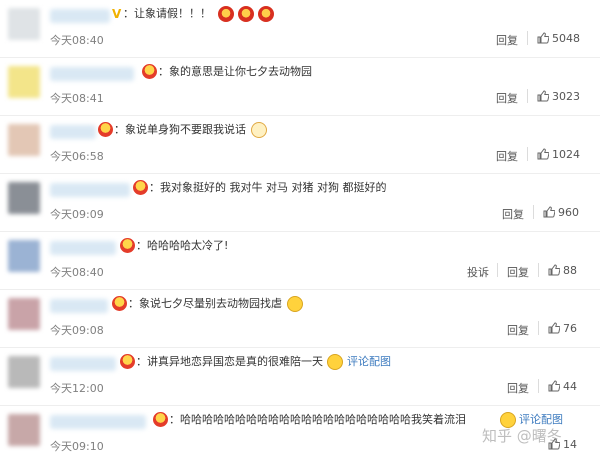 The image size is (600, 468). What do you see at coordinates (300, 377) in the screenshot?
I see `comment-item: ：讲真异地恋异国恋是真的很难陪一天 评论配图 今天12:00 回复 44` at bounding box center [300, 377].